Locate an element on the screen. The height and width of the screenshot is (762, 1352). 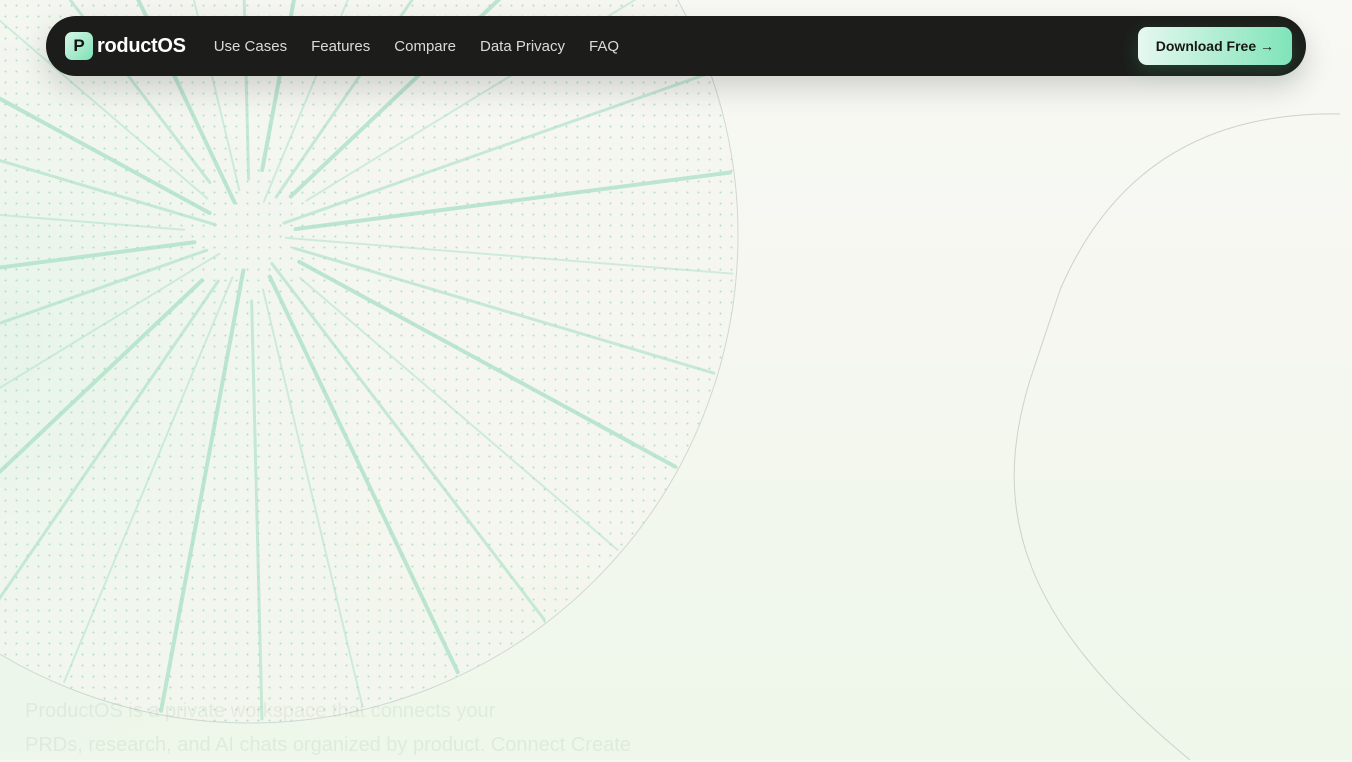
brand-logo-link: P roductOS is located at coordinates (125, 46).